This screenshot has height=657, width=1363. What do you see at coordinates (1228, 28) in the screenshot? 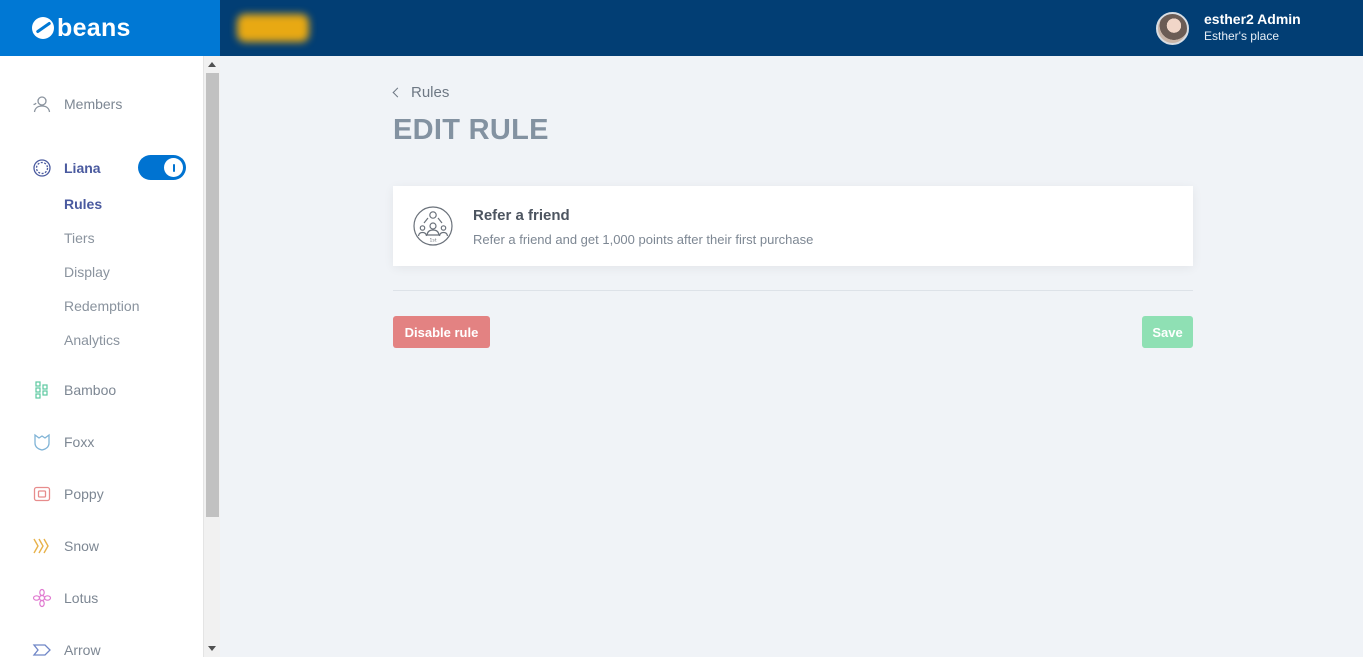
I see `user-menu: esther2 Admin Esther's place` at bounding box center [1228, 28].